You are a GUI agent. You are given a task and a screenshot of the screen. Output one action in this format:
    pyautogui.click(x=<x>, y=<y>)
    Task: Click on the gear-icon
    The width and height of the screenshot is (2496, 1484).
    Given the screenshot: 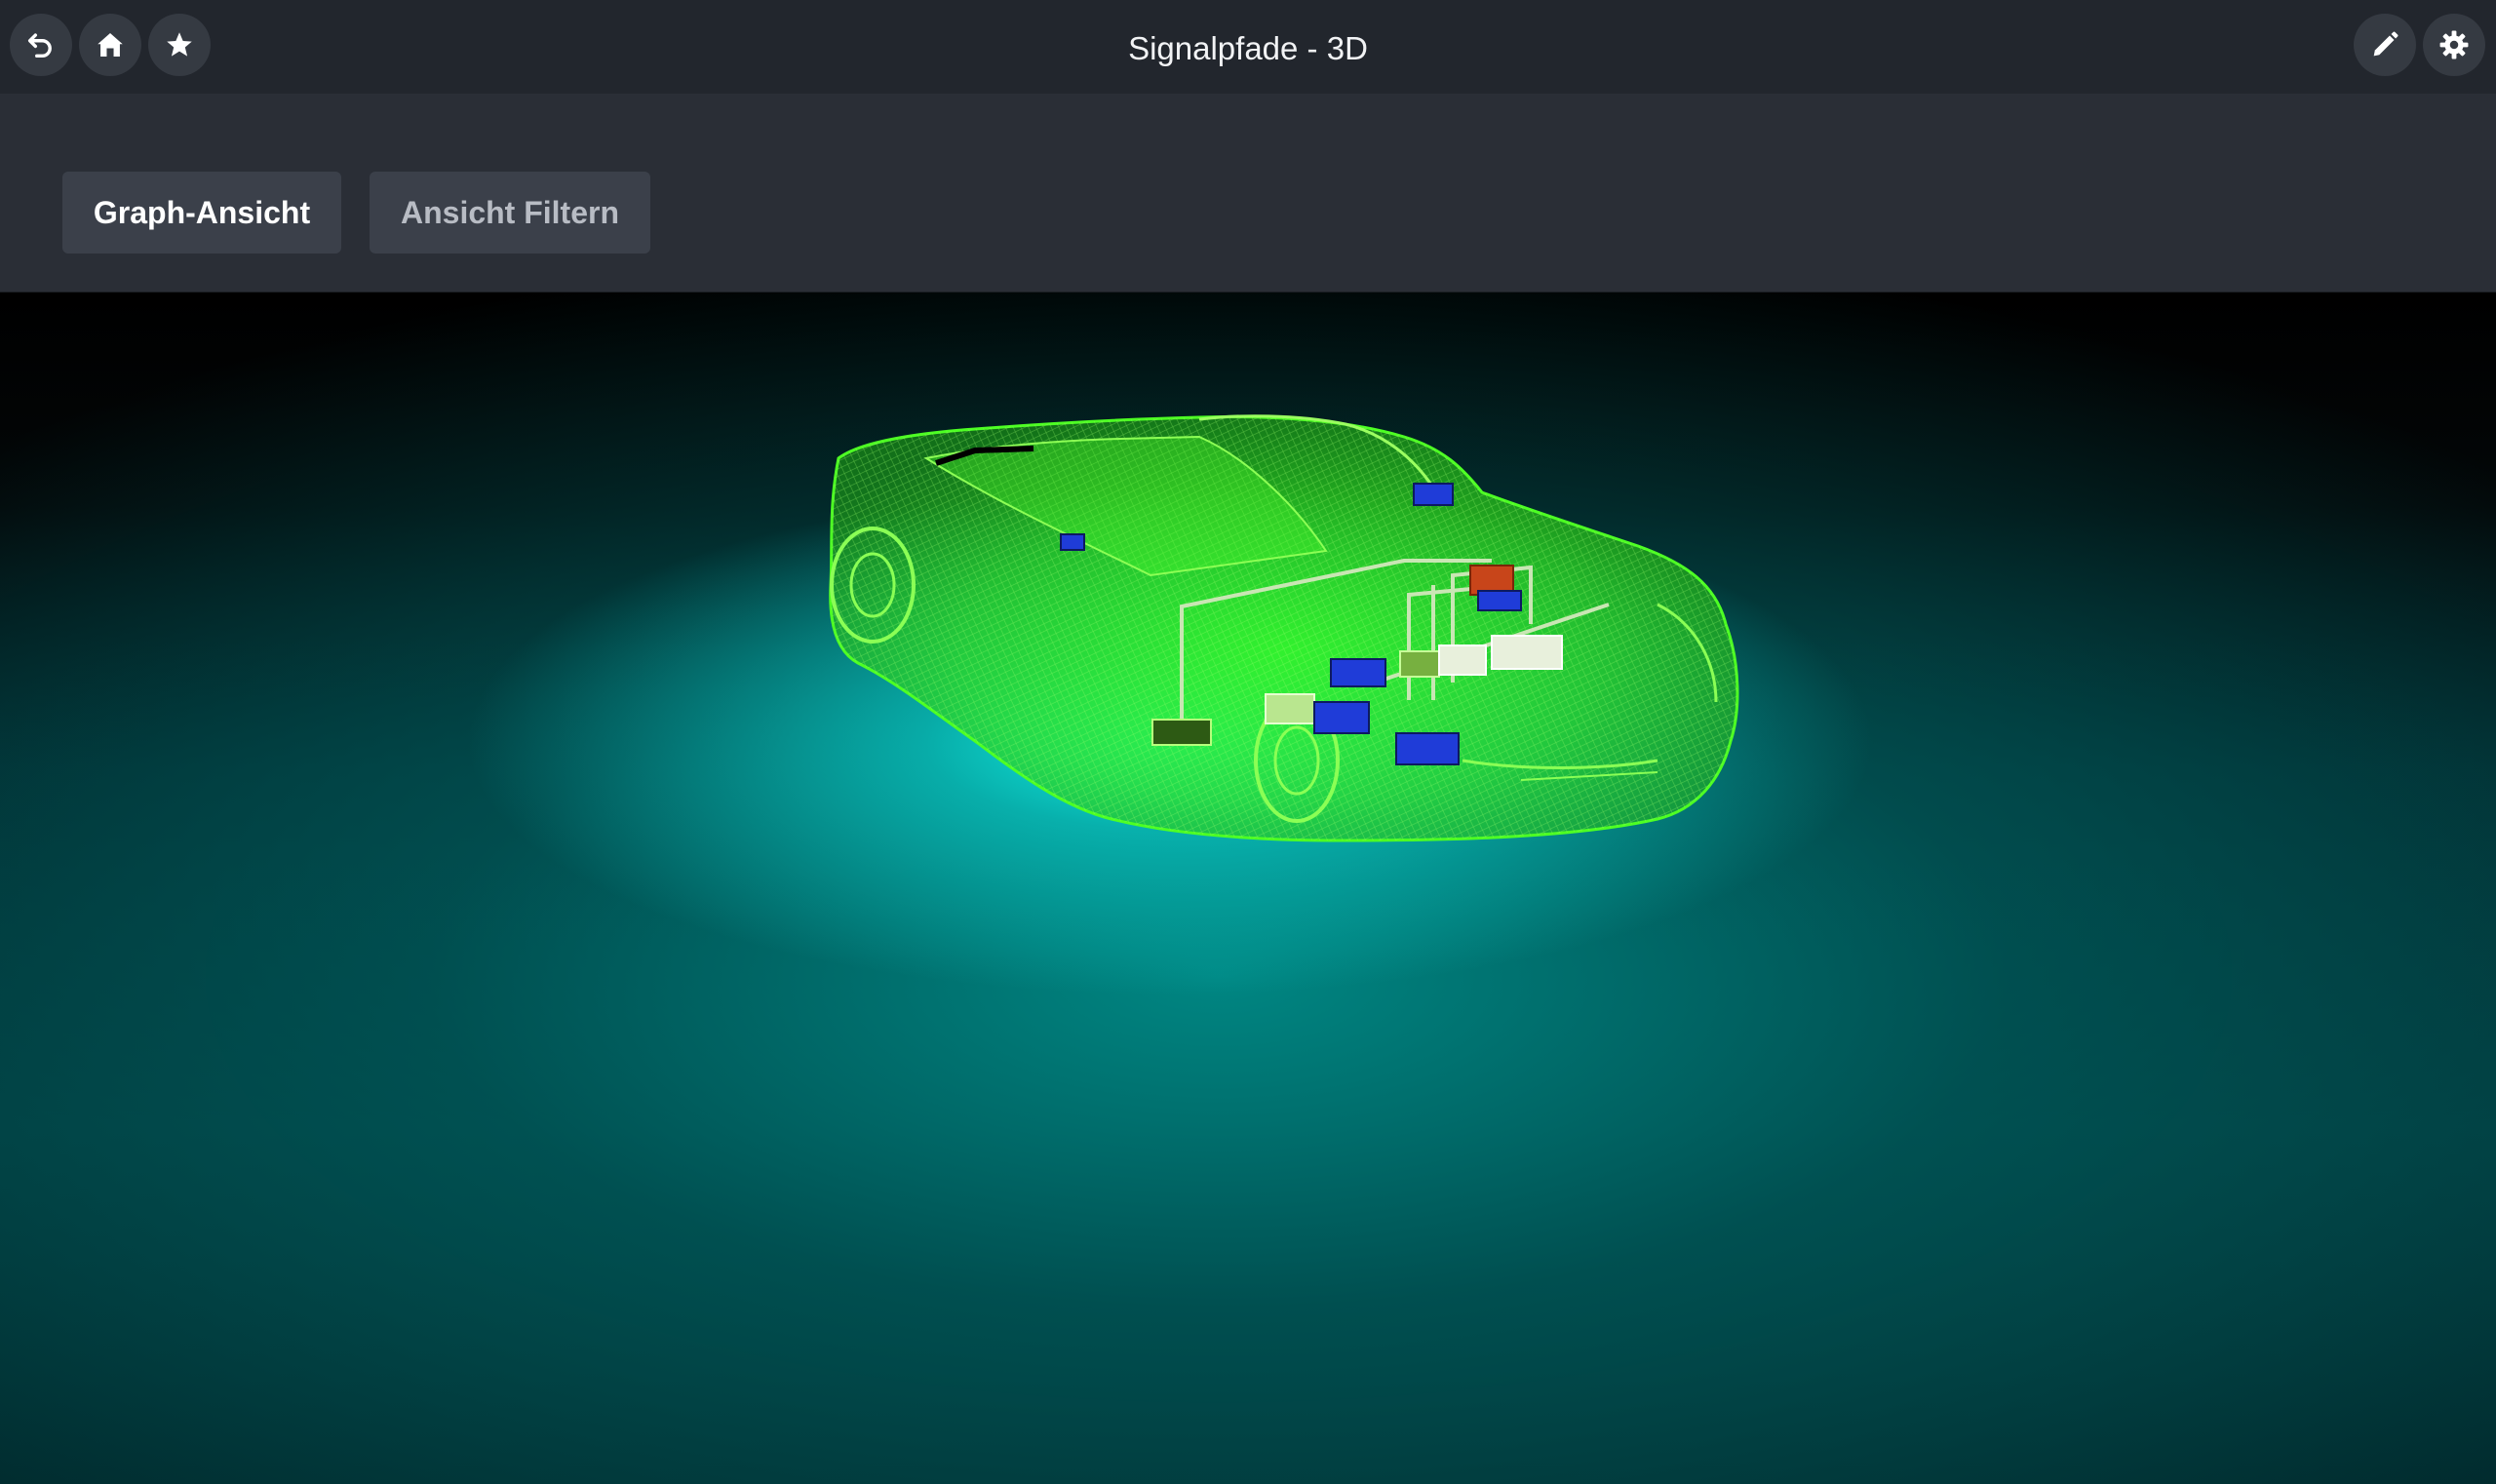 What is the action you would take?
    pyautogui.click(x=2454, y=44)
    